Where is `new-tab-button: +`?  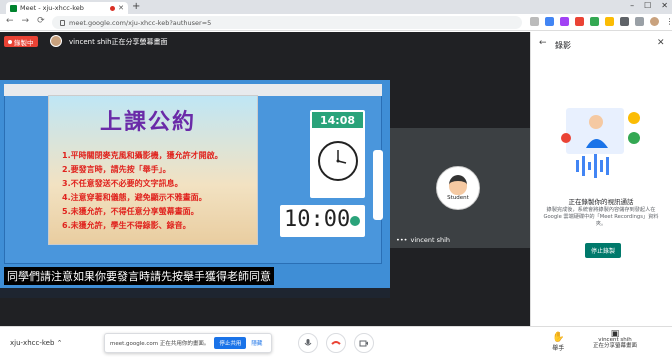 new-tab-button: + is located at coordinates (136, 6).